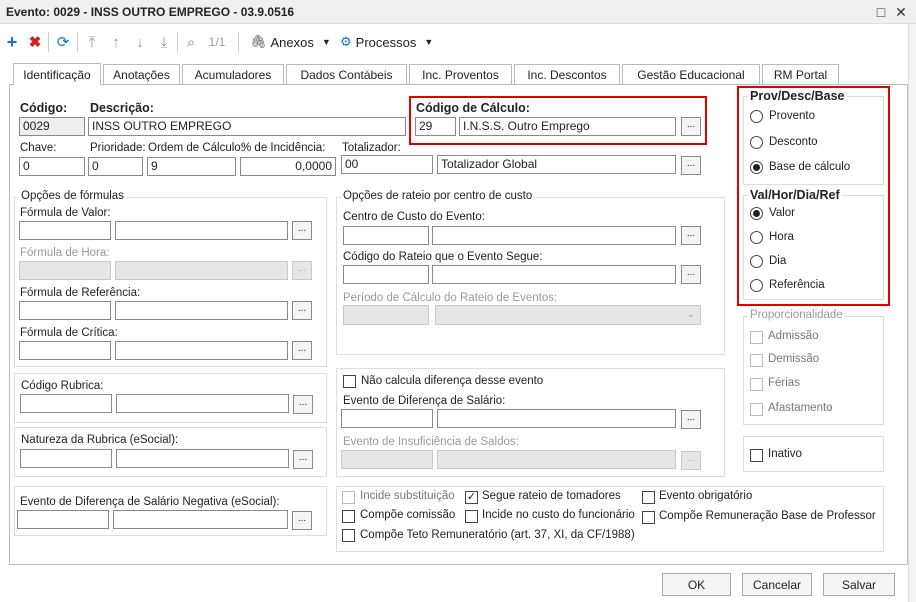 The width and height of the screenshot is (916, 602). What do you see at coordinates (386, 235) in the screenshot?
I see `centro-custo-code` at bounding box center [386, 235].